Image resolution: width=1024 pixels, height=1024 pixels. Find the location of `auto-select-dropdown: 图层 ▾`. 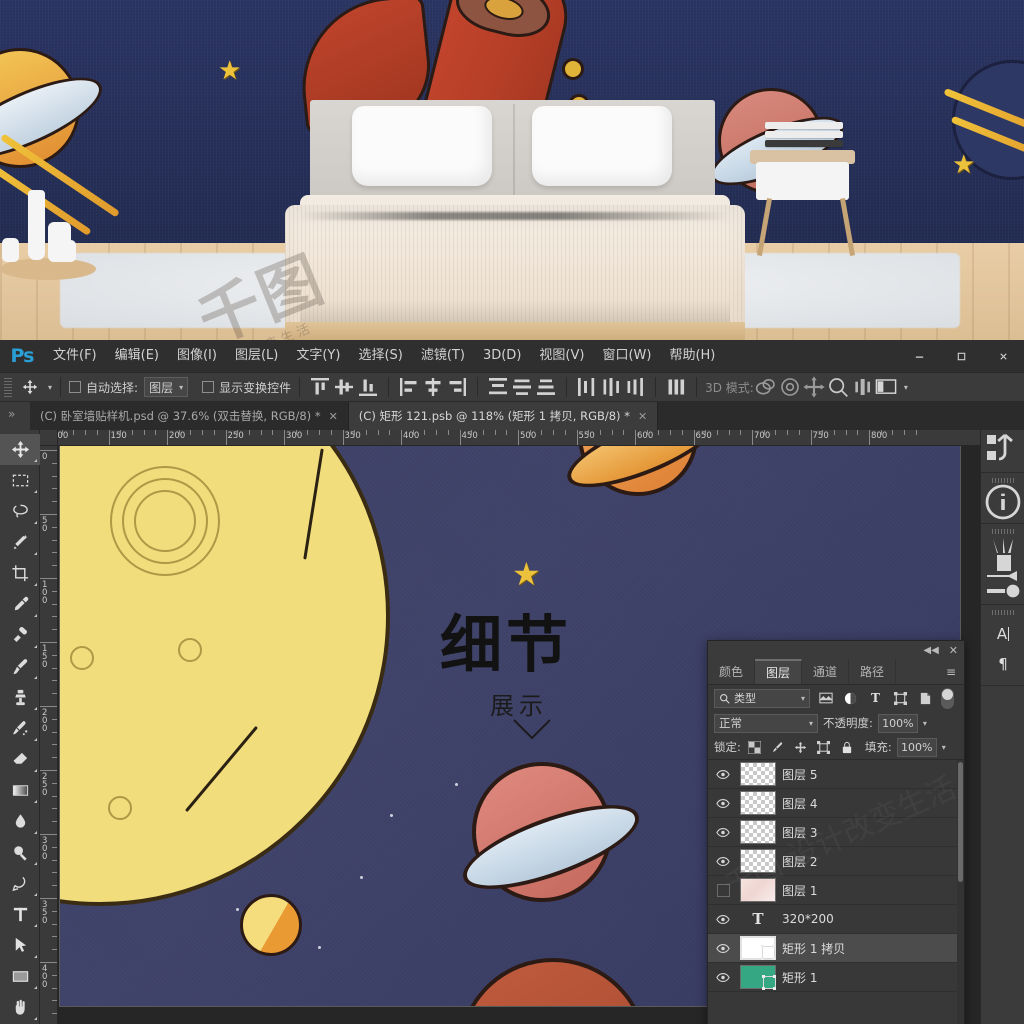

auto-select-dropdown: 图层 ▾ is located at coordinates (166, 387).